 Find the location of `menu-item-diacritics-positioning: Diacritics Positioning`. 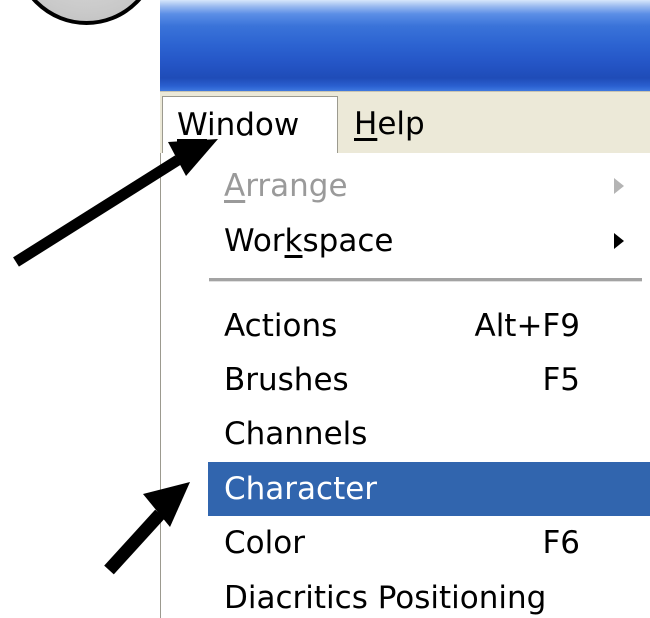

menu-item-diacritics-positioning: Diacritics Positioning is located at coordinates (429, 594).